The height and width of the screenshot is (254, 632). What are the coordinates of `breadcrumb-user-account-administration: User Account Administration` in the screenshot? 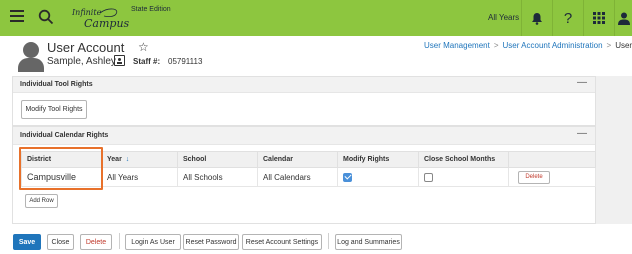 It's located at (552, 45).